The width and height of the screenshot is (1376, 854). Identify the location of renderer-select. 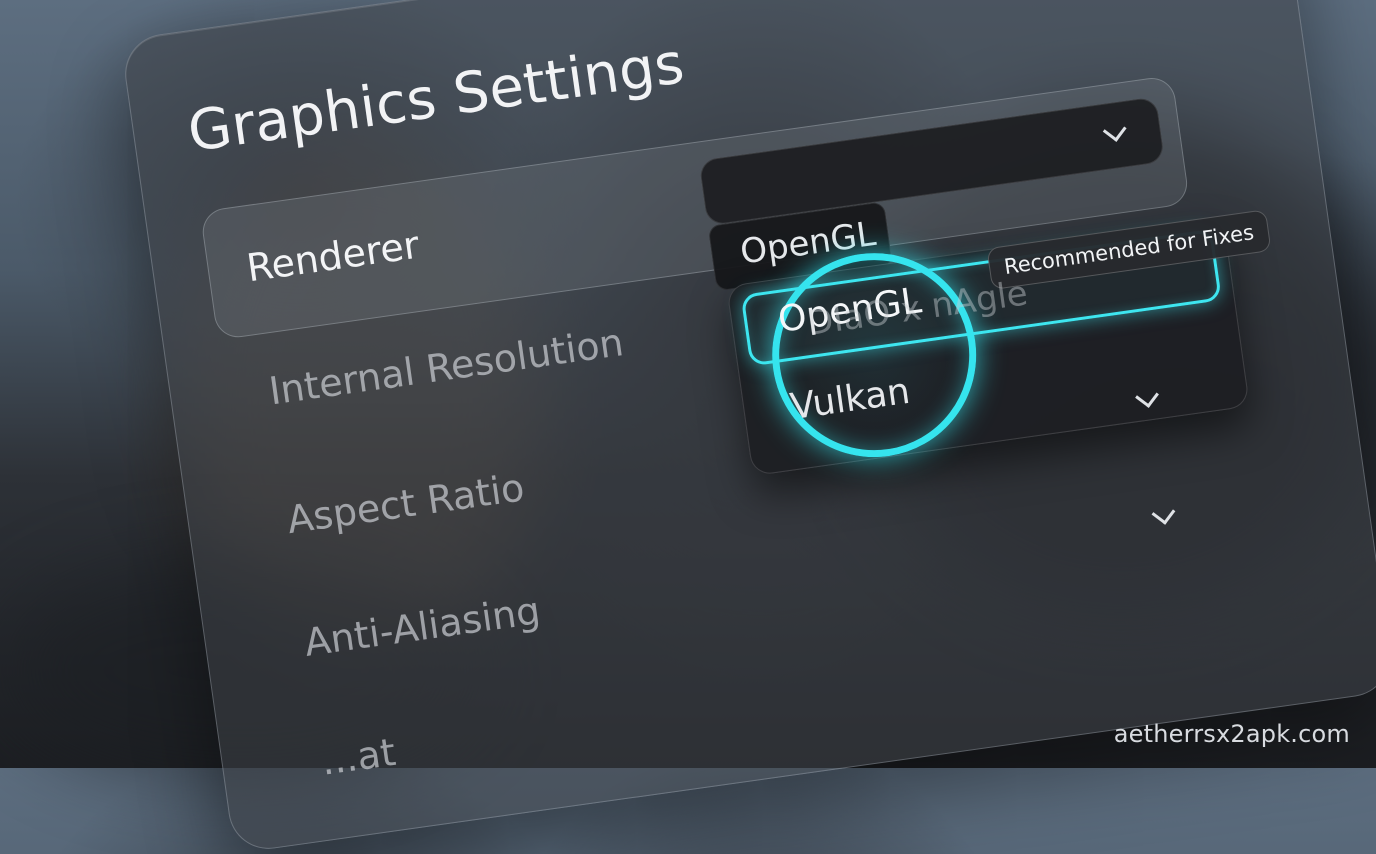
(932, 161).